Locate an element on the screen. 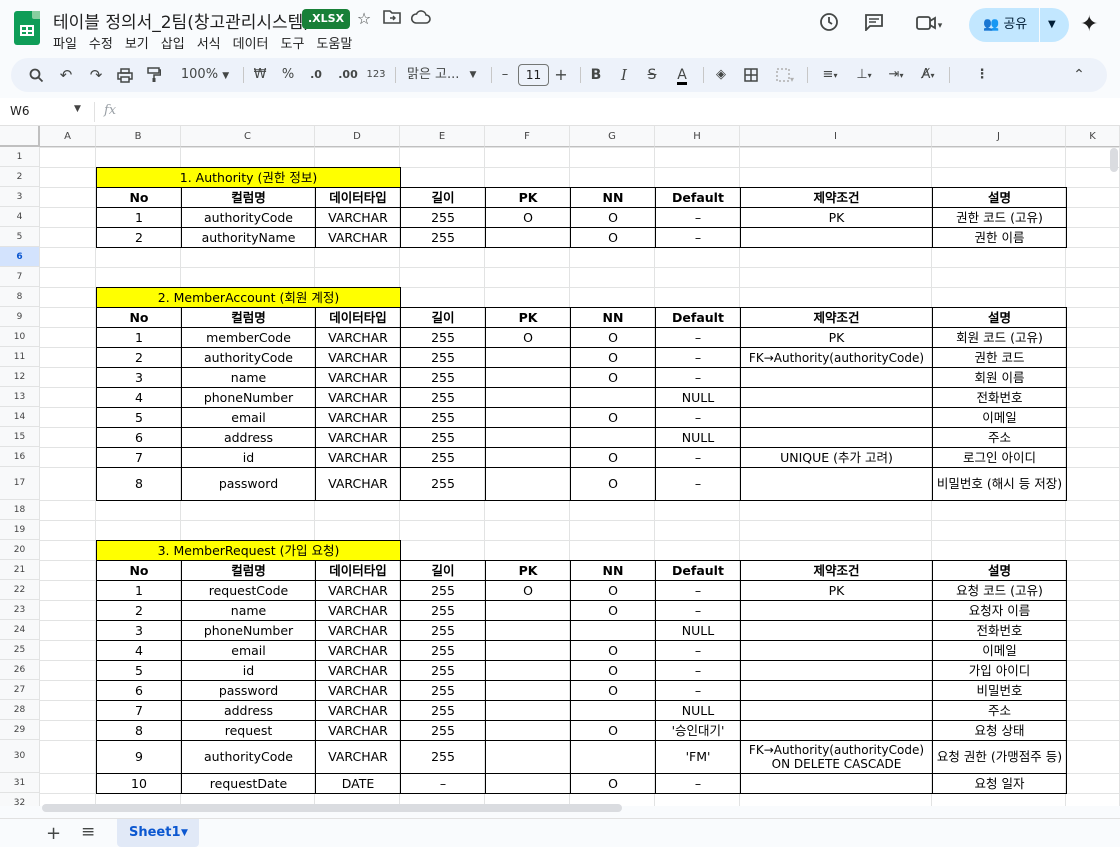  table-header-cell: 컬럼명 is located at coordinates (248, 570).